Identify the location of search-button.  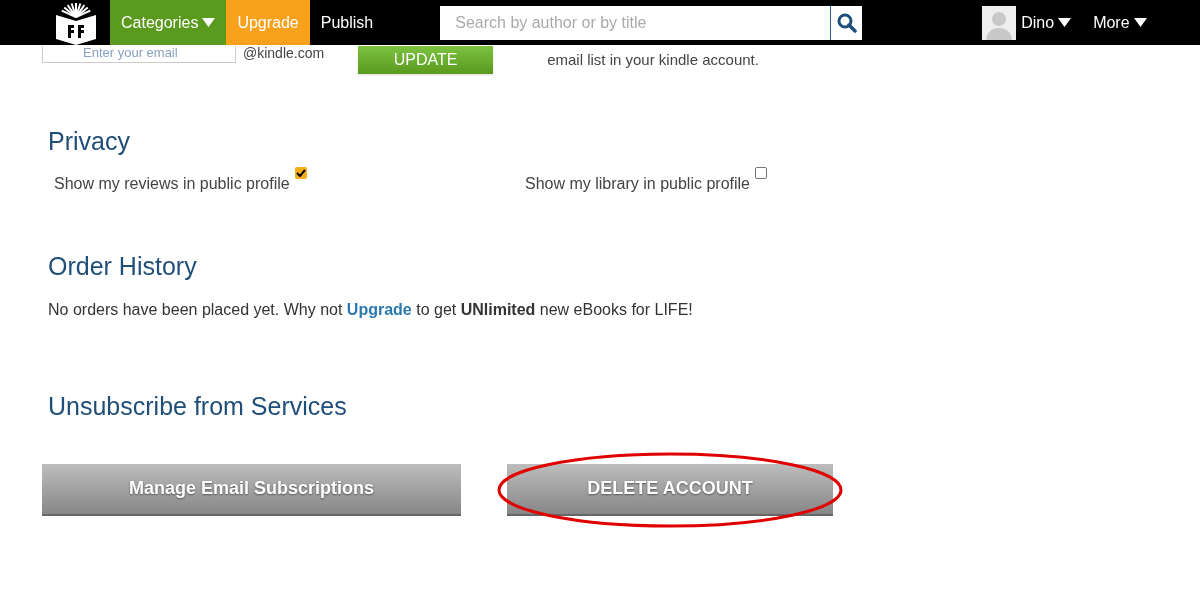
(846, 22).